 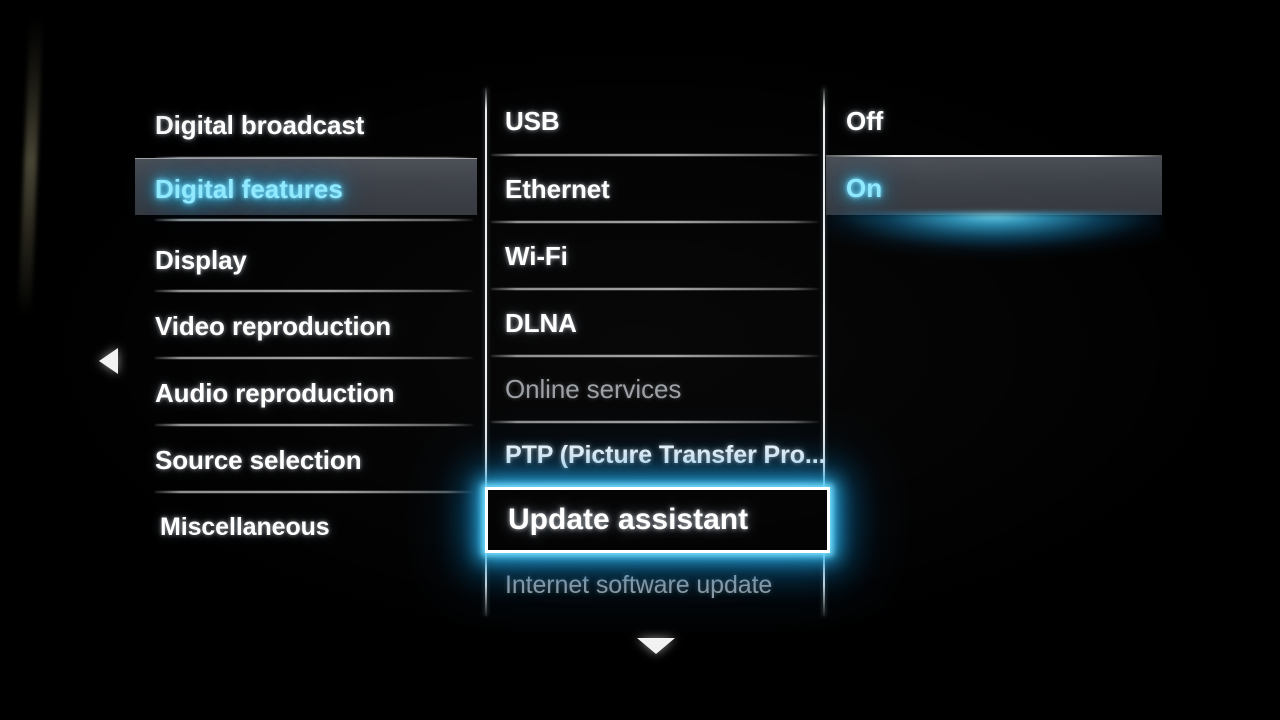 I want to click on category-row-digital-broadcast: Digital broadcast, so click(x=315, y=125).